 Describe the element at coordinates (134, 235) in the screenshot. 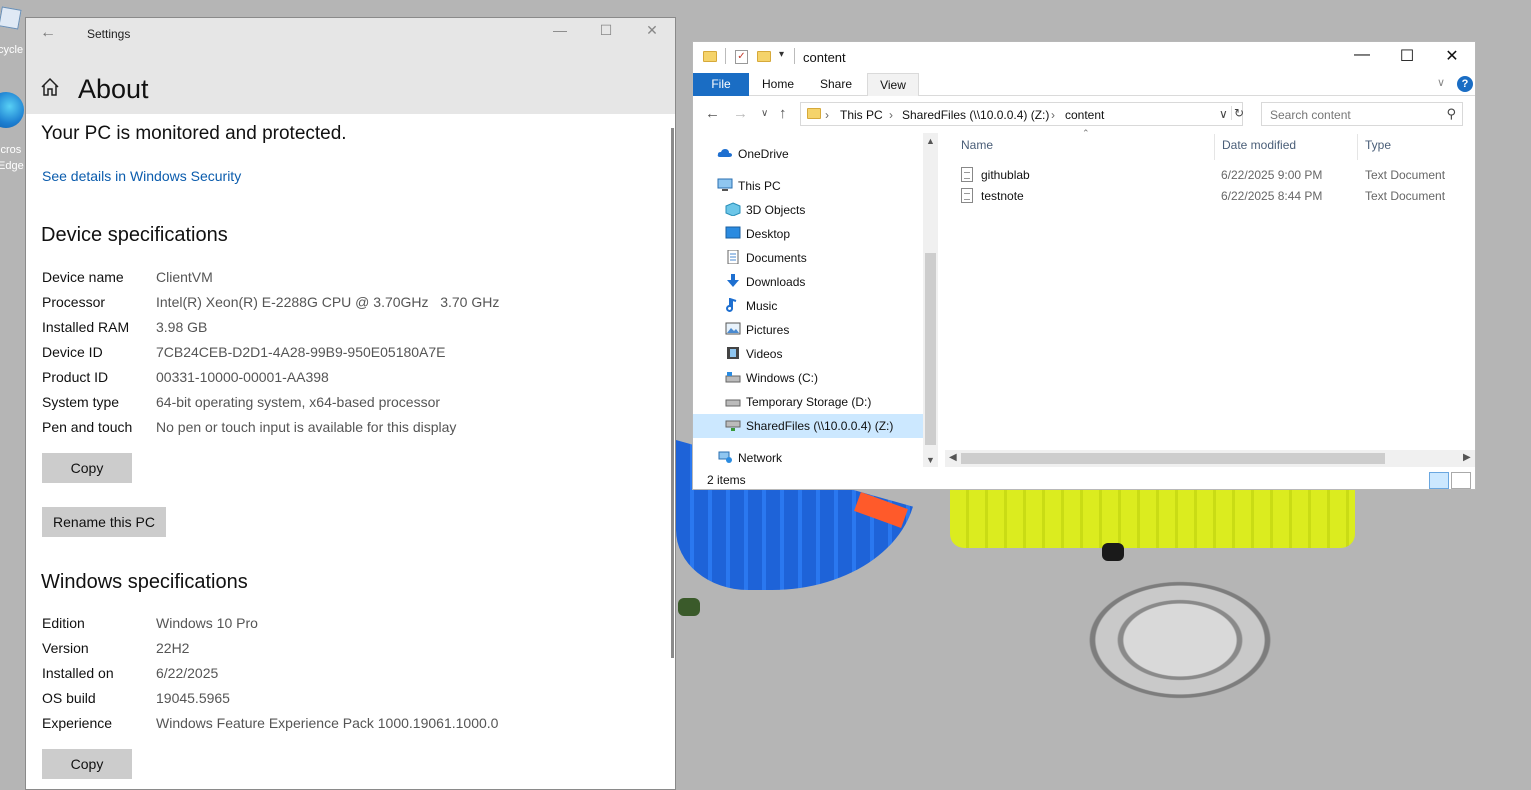

I see `device-spec-heading: Device specifications` at that location.